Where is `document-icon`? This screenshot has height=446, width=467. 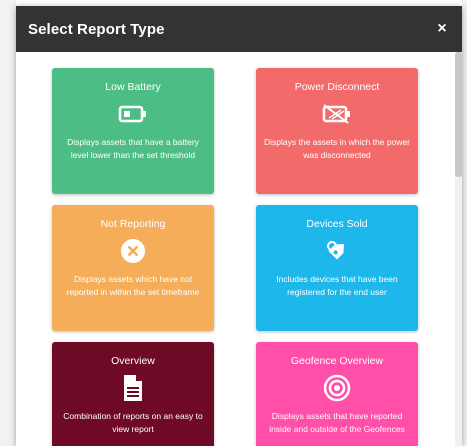 document-icon is located at coordinates (133, 388).